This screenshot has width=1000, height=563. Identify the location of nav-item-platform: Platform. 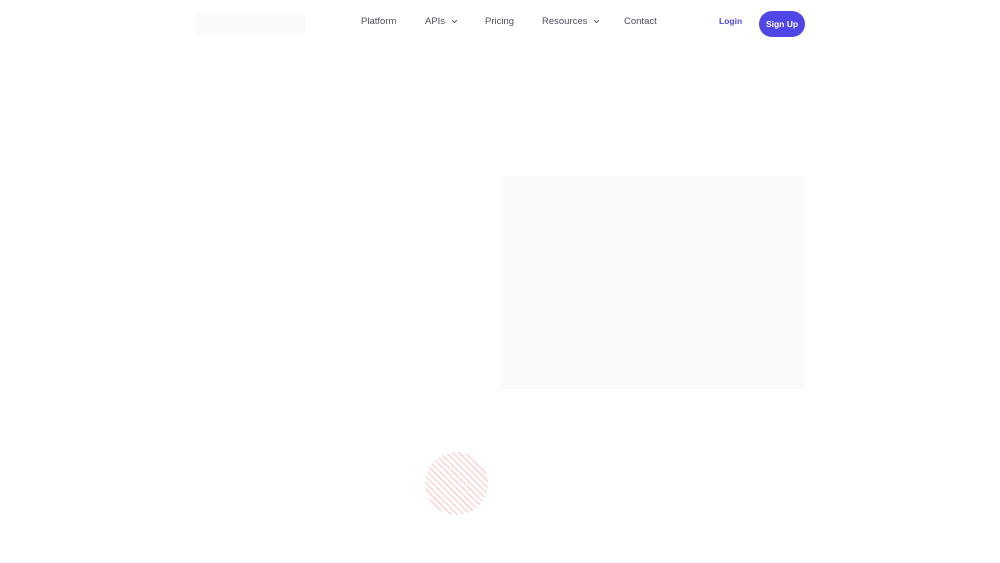
(378, 21).